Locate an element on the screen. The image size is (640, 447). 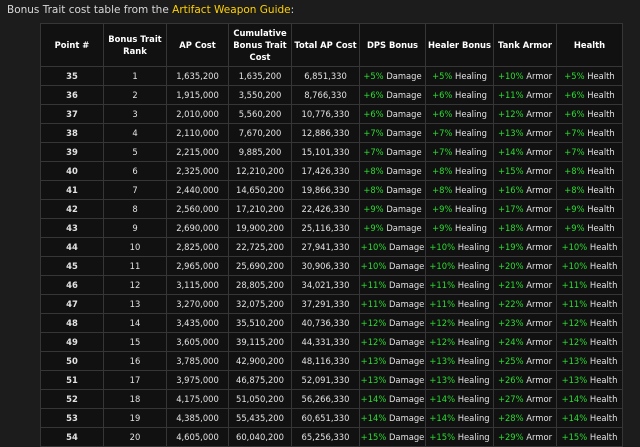
rank-cell: 3 is located at coordinates (135, 114).